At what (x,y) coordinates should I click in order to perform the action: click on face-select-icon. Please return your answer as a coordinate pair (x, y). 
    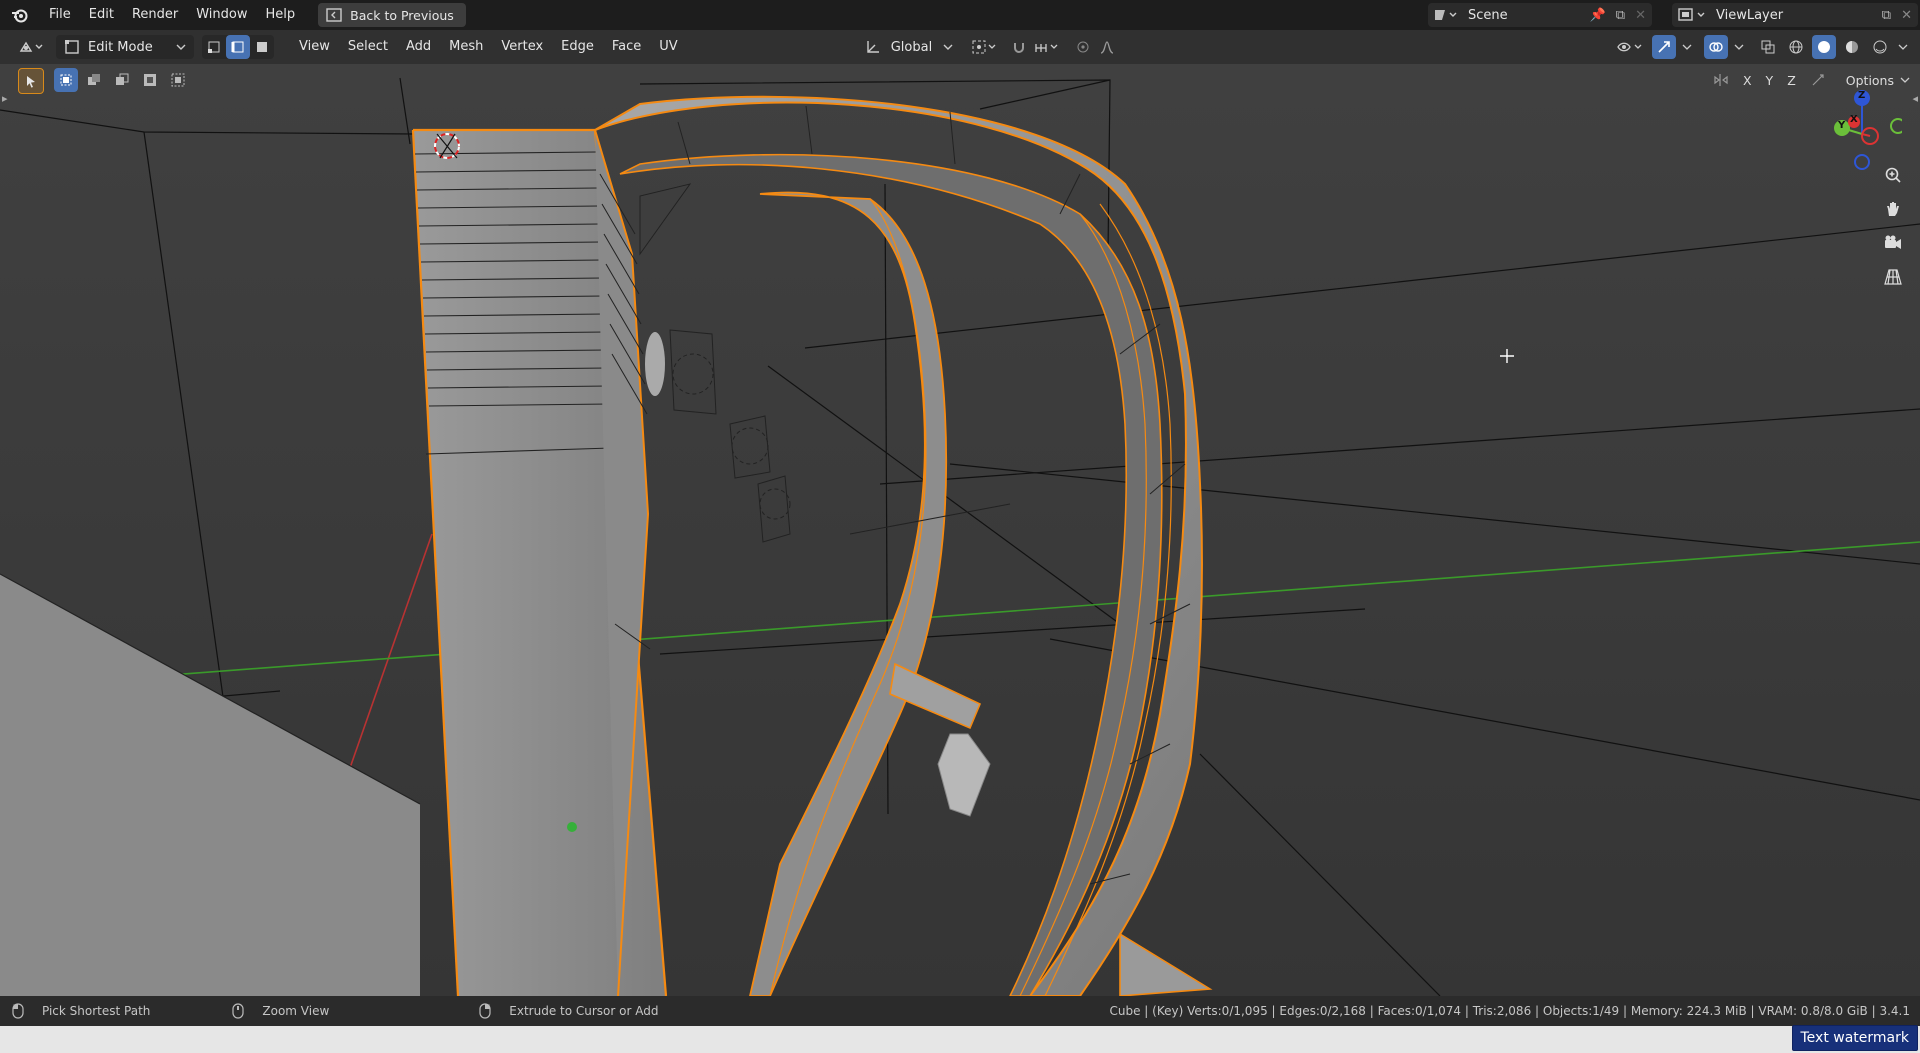
    Looking at the image, I should click on (262, 47).